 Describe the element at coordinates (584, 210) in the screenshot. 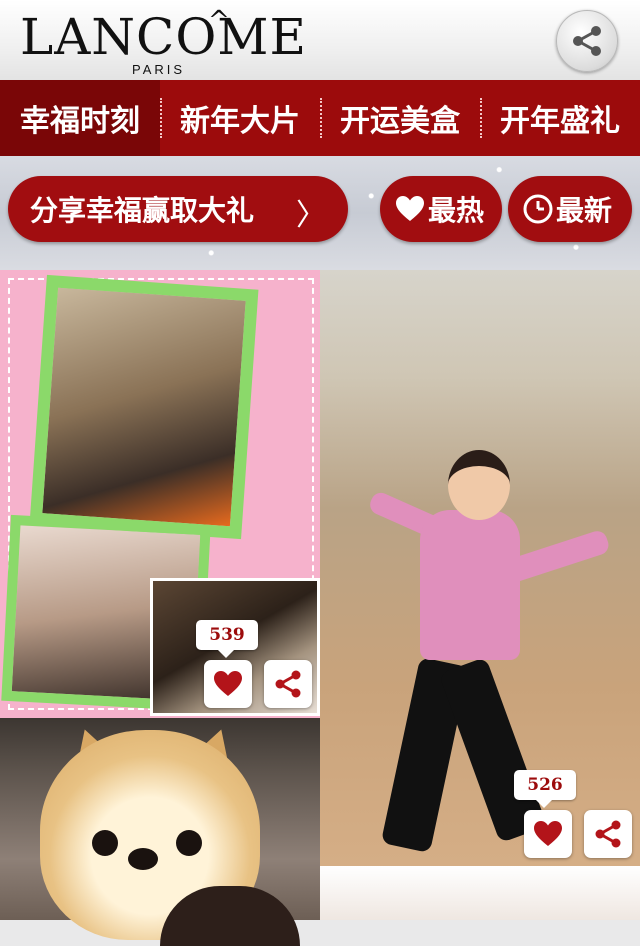

I see `sort-newest-label: 最新` at that location.